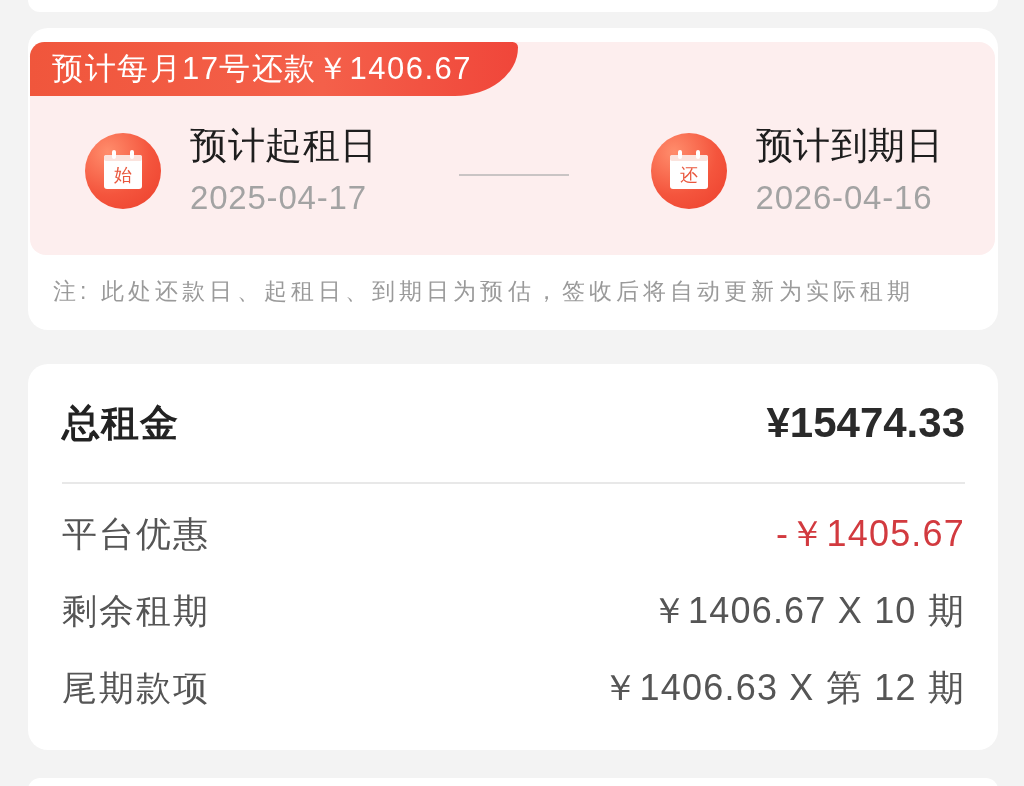 This screenshot has width=1024, height=786. What do you see at coordinates (279, 198) in the screenshot?
I see `date-value: 2025-04-17` at bounding box center [279, 198].